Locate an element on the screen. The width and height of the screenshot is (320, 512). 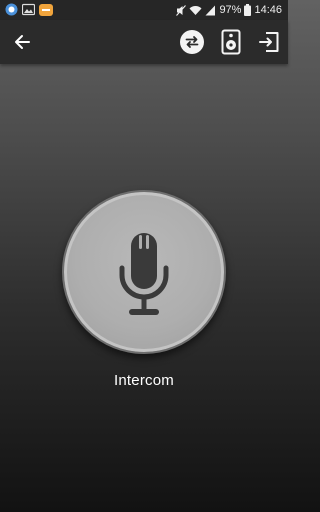
notification-icons is located at coordinates (31, 11).